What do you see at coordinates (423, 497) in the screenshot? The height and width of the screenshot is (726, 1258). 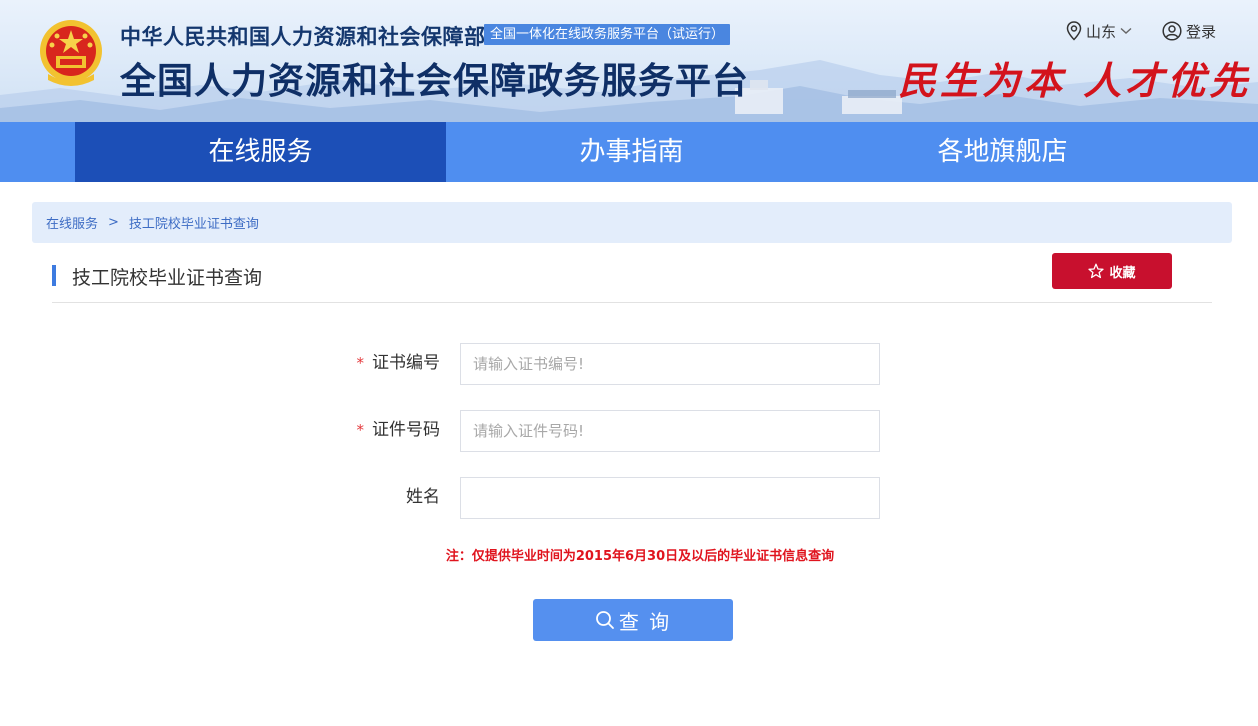 I see `name-label: 姓名` at bounding box center [423, 497].